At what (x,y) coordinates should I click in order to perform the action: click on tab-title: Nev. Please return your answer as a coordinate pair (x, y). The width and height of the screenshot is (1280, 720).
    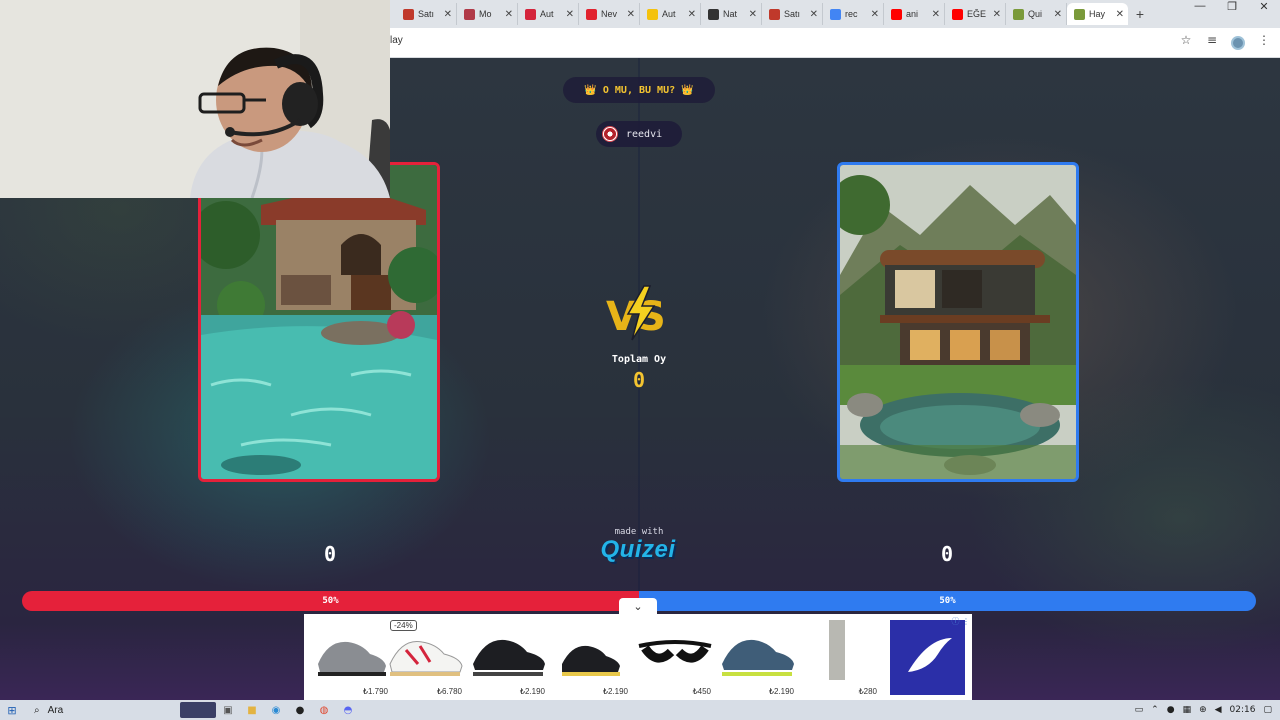
    Looking at the image, I should click on (609, 14).